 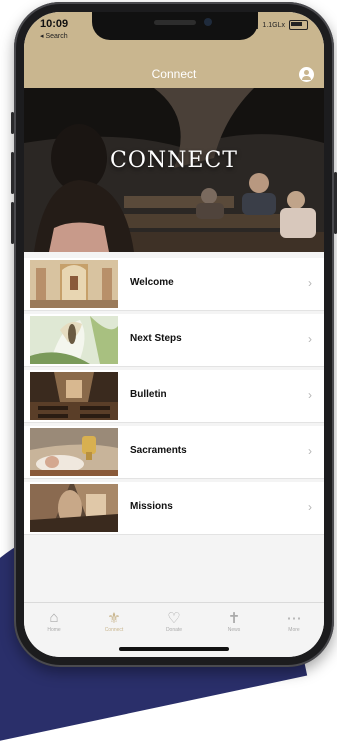 What do you see at coordinates (151, 506) in the screenshot?
I see `list-item-label: Missions` at bounding box center [151, 506].